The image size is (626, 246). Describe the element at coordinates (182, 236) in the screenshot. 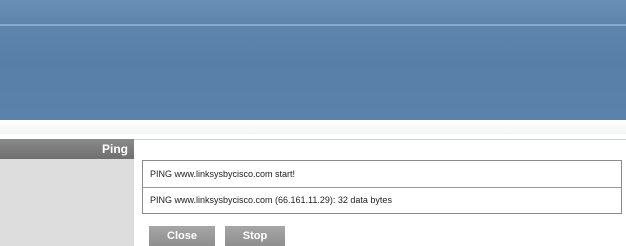

I see `close-button: Close` at that location.